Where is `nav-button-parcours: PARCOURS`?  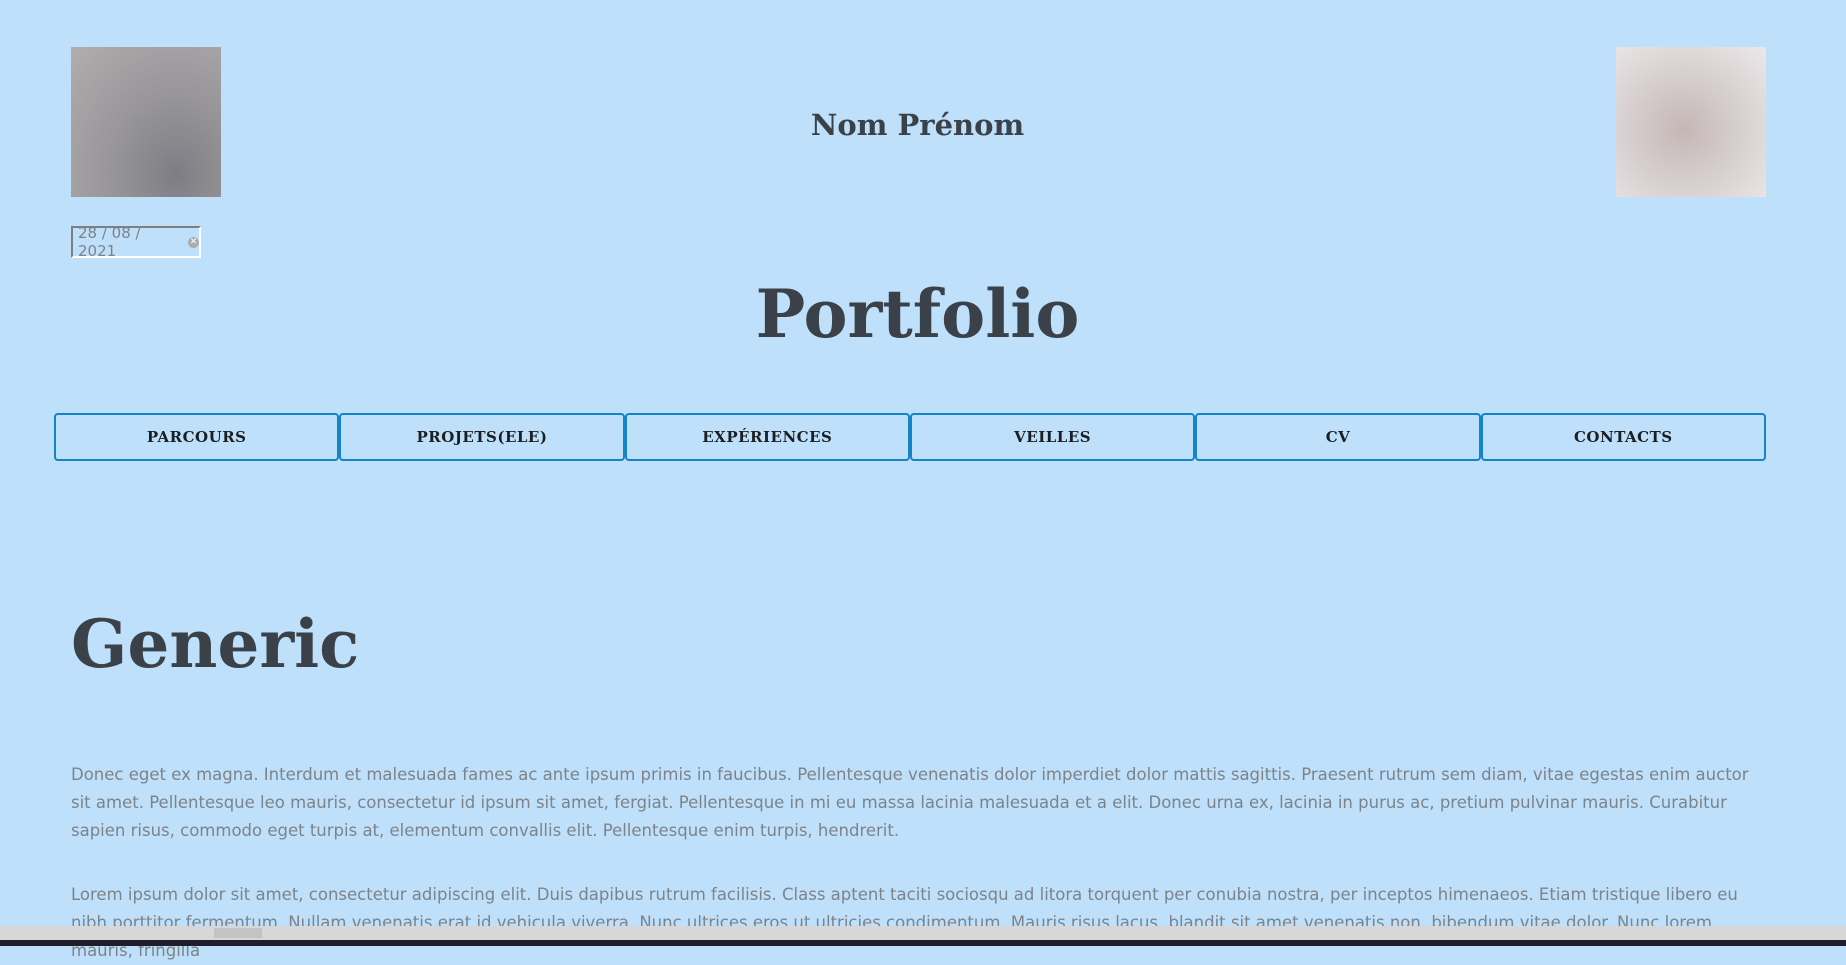 nav-button-parcours: PARCOURS is located at coordinates (197, 437).